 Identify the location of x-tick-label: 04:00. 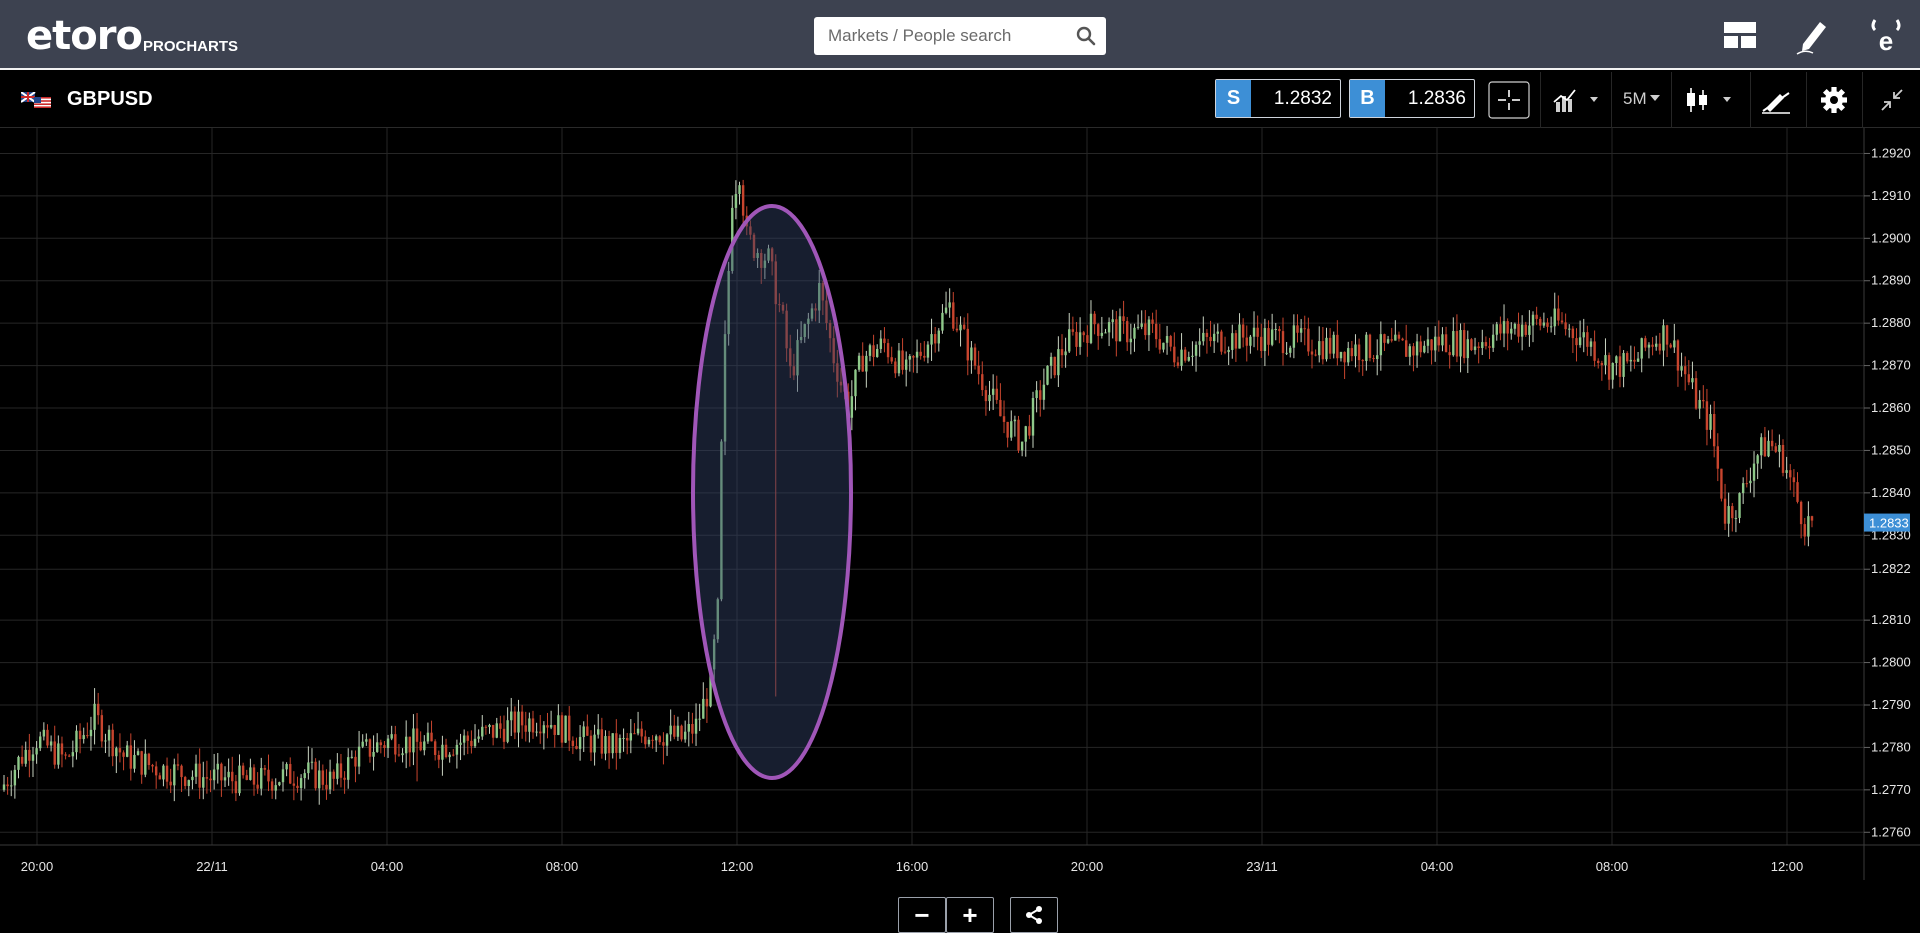
(1437, 866).